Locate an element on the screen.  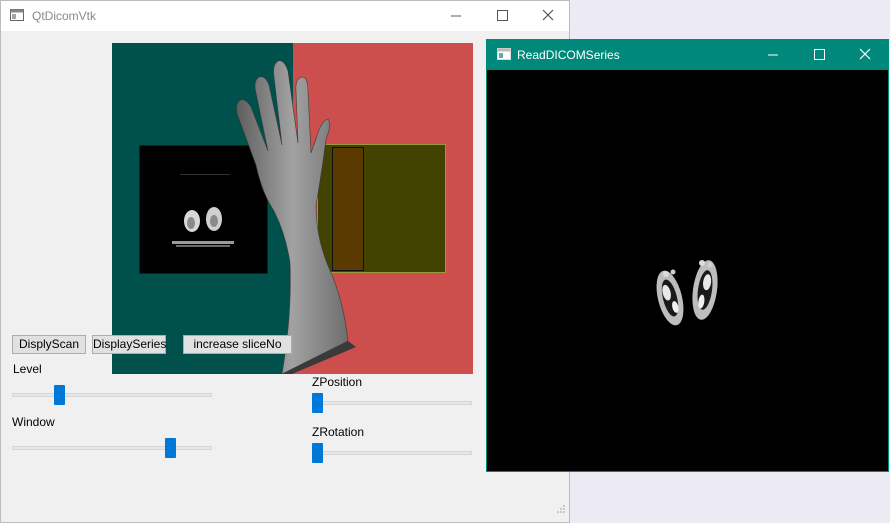
resize-grip-icon is located at coordinates (561, 510).